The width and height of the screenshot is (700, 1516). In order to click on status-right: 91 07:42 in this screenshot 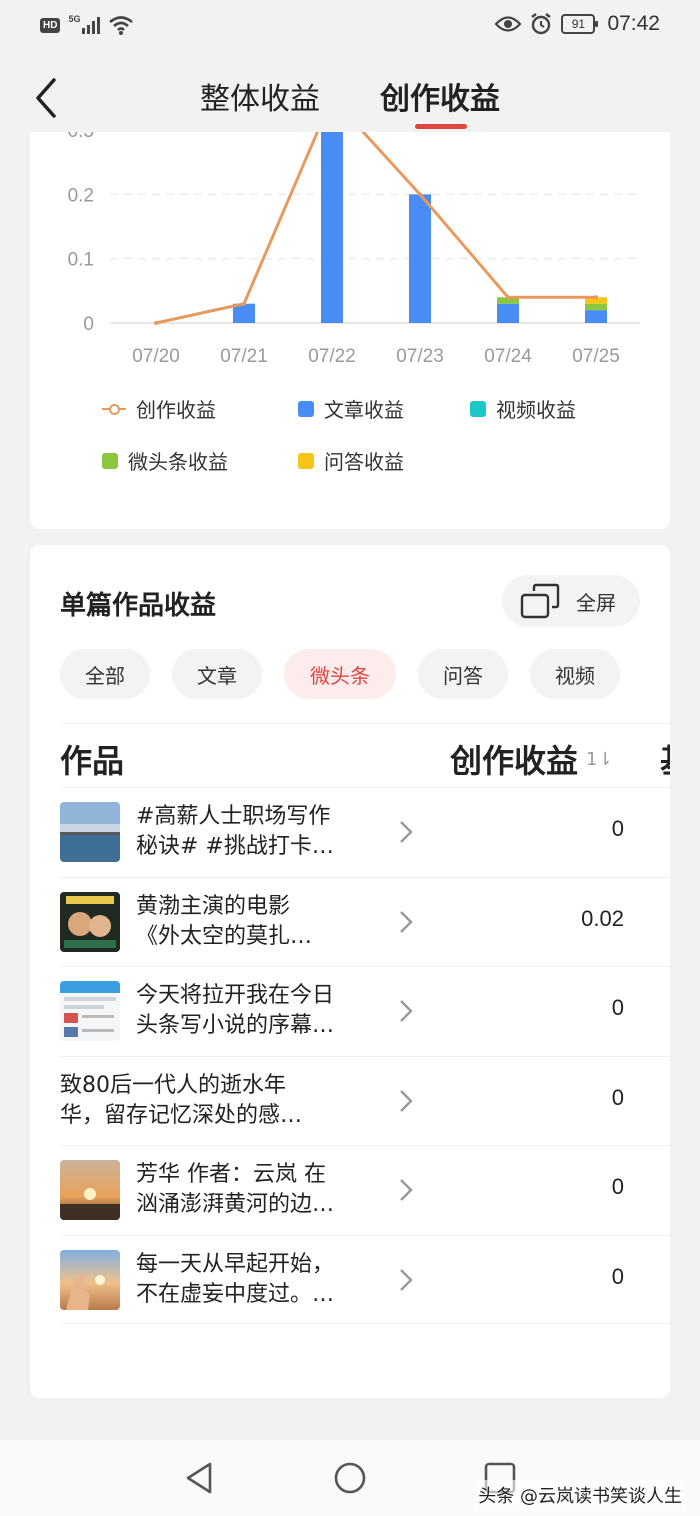, I will do `click(577, 24)`.